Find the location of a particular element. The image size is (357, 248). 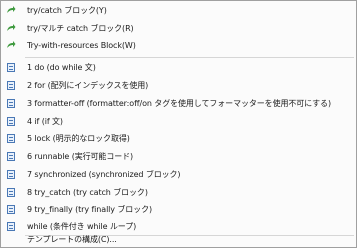

menu-item-template-try-catch: 8 try_catch (try catch ブロック) is located at coordinates (178, 192).